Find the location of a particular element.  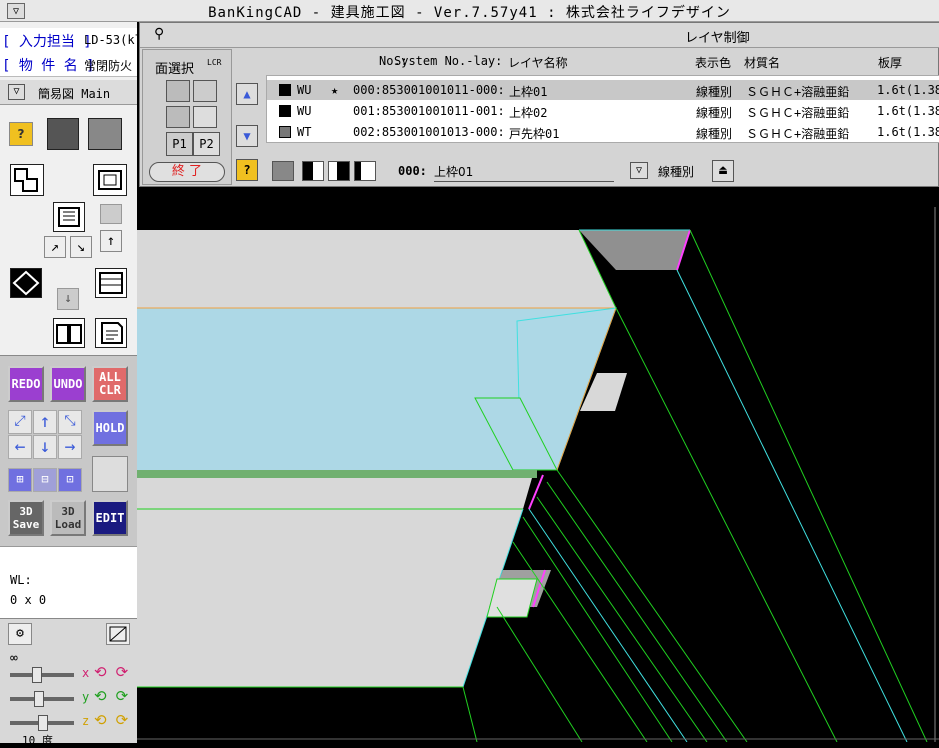

tool-a-icon is located at coordinates (27, 180).